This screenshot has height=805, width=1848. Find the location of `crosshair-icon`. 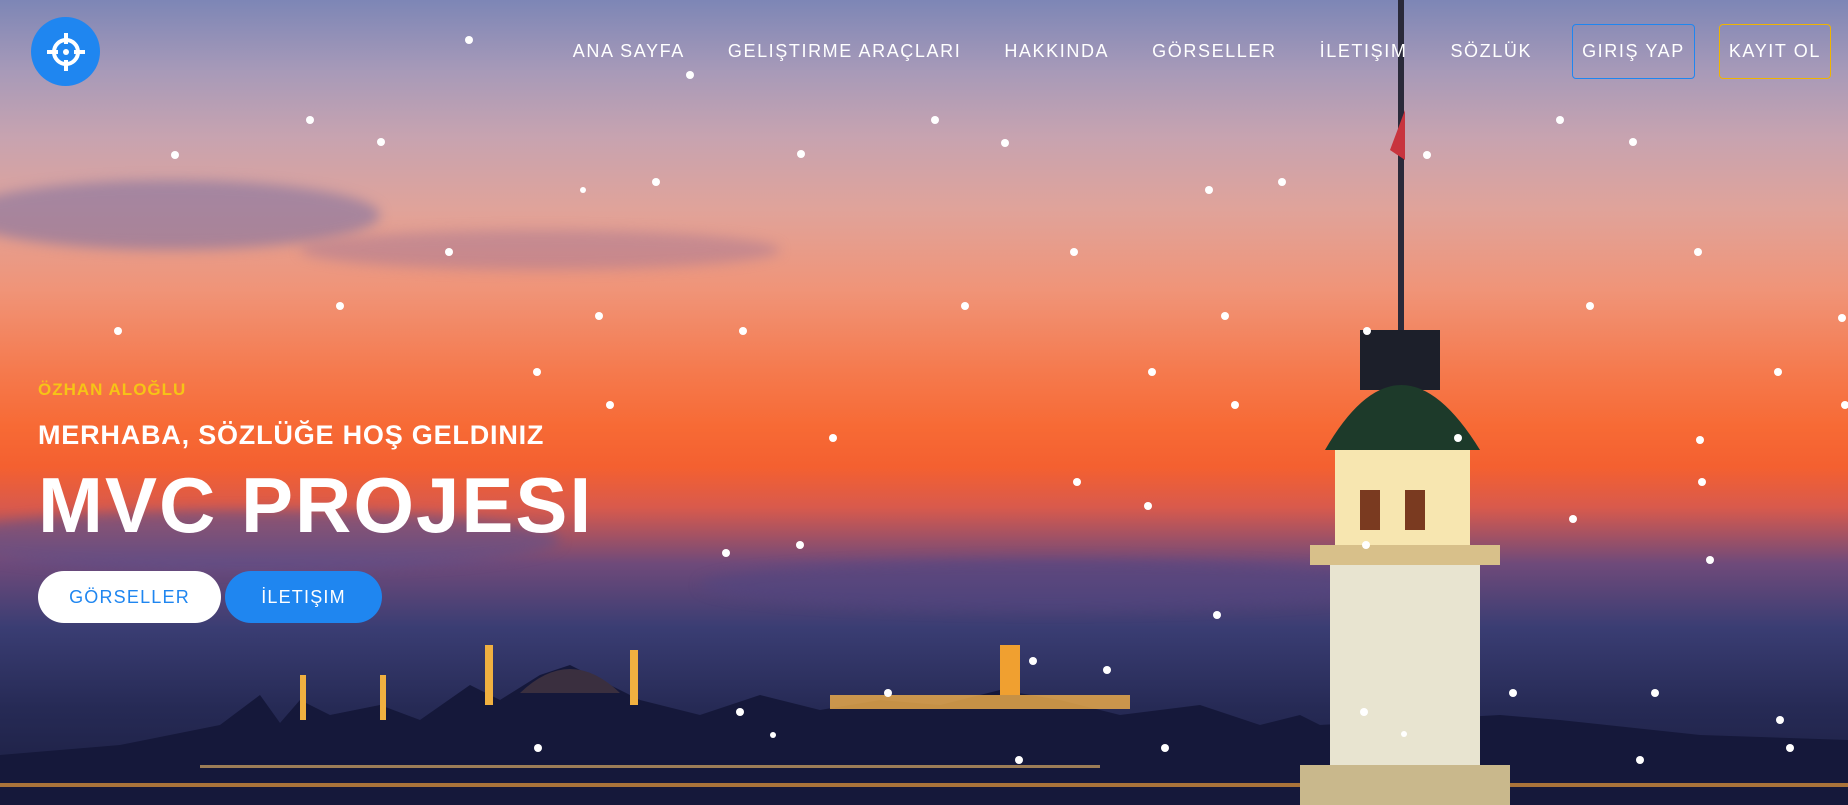

crosshair-icon is located at coordinates (65, 51).